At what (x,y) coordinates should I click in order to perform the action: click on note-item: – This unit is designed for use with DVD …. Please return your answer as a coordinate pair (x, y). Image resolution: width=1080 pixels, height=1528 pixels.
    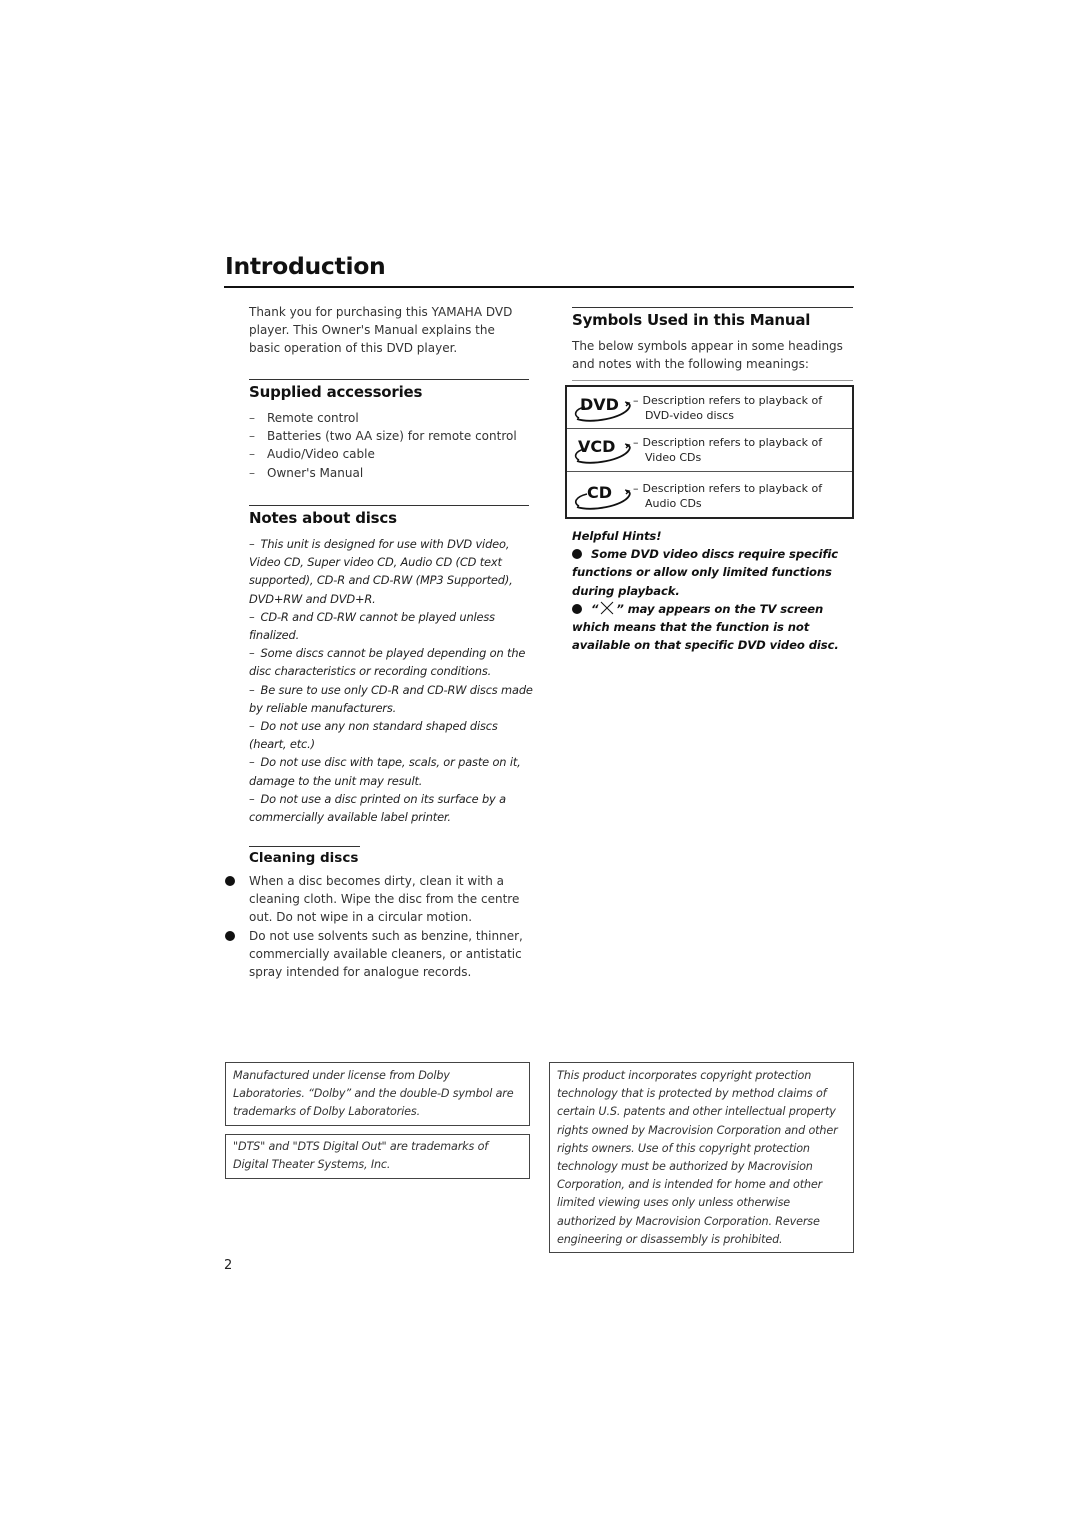
    Looking at the image, I should click on (391, 571).